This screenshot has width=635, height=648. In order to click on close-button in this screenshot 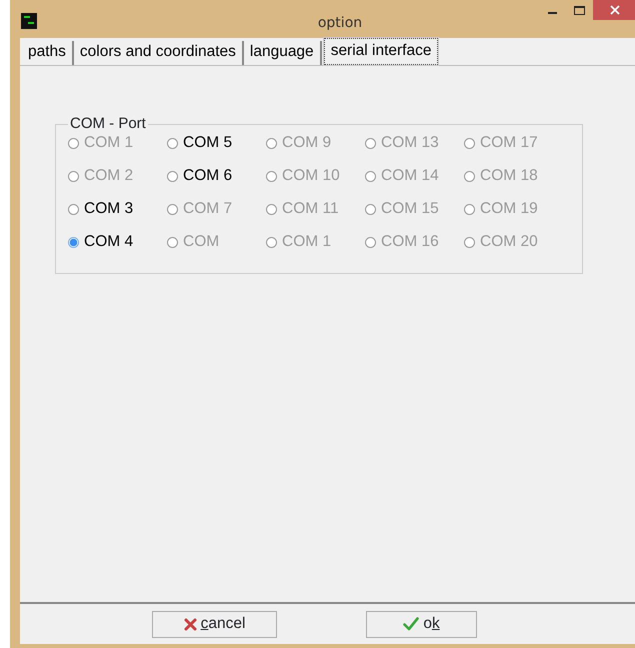, I will do `click(614, 10)`.